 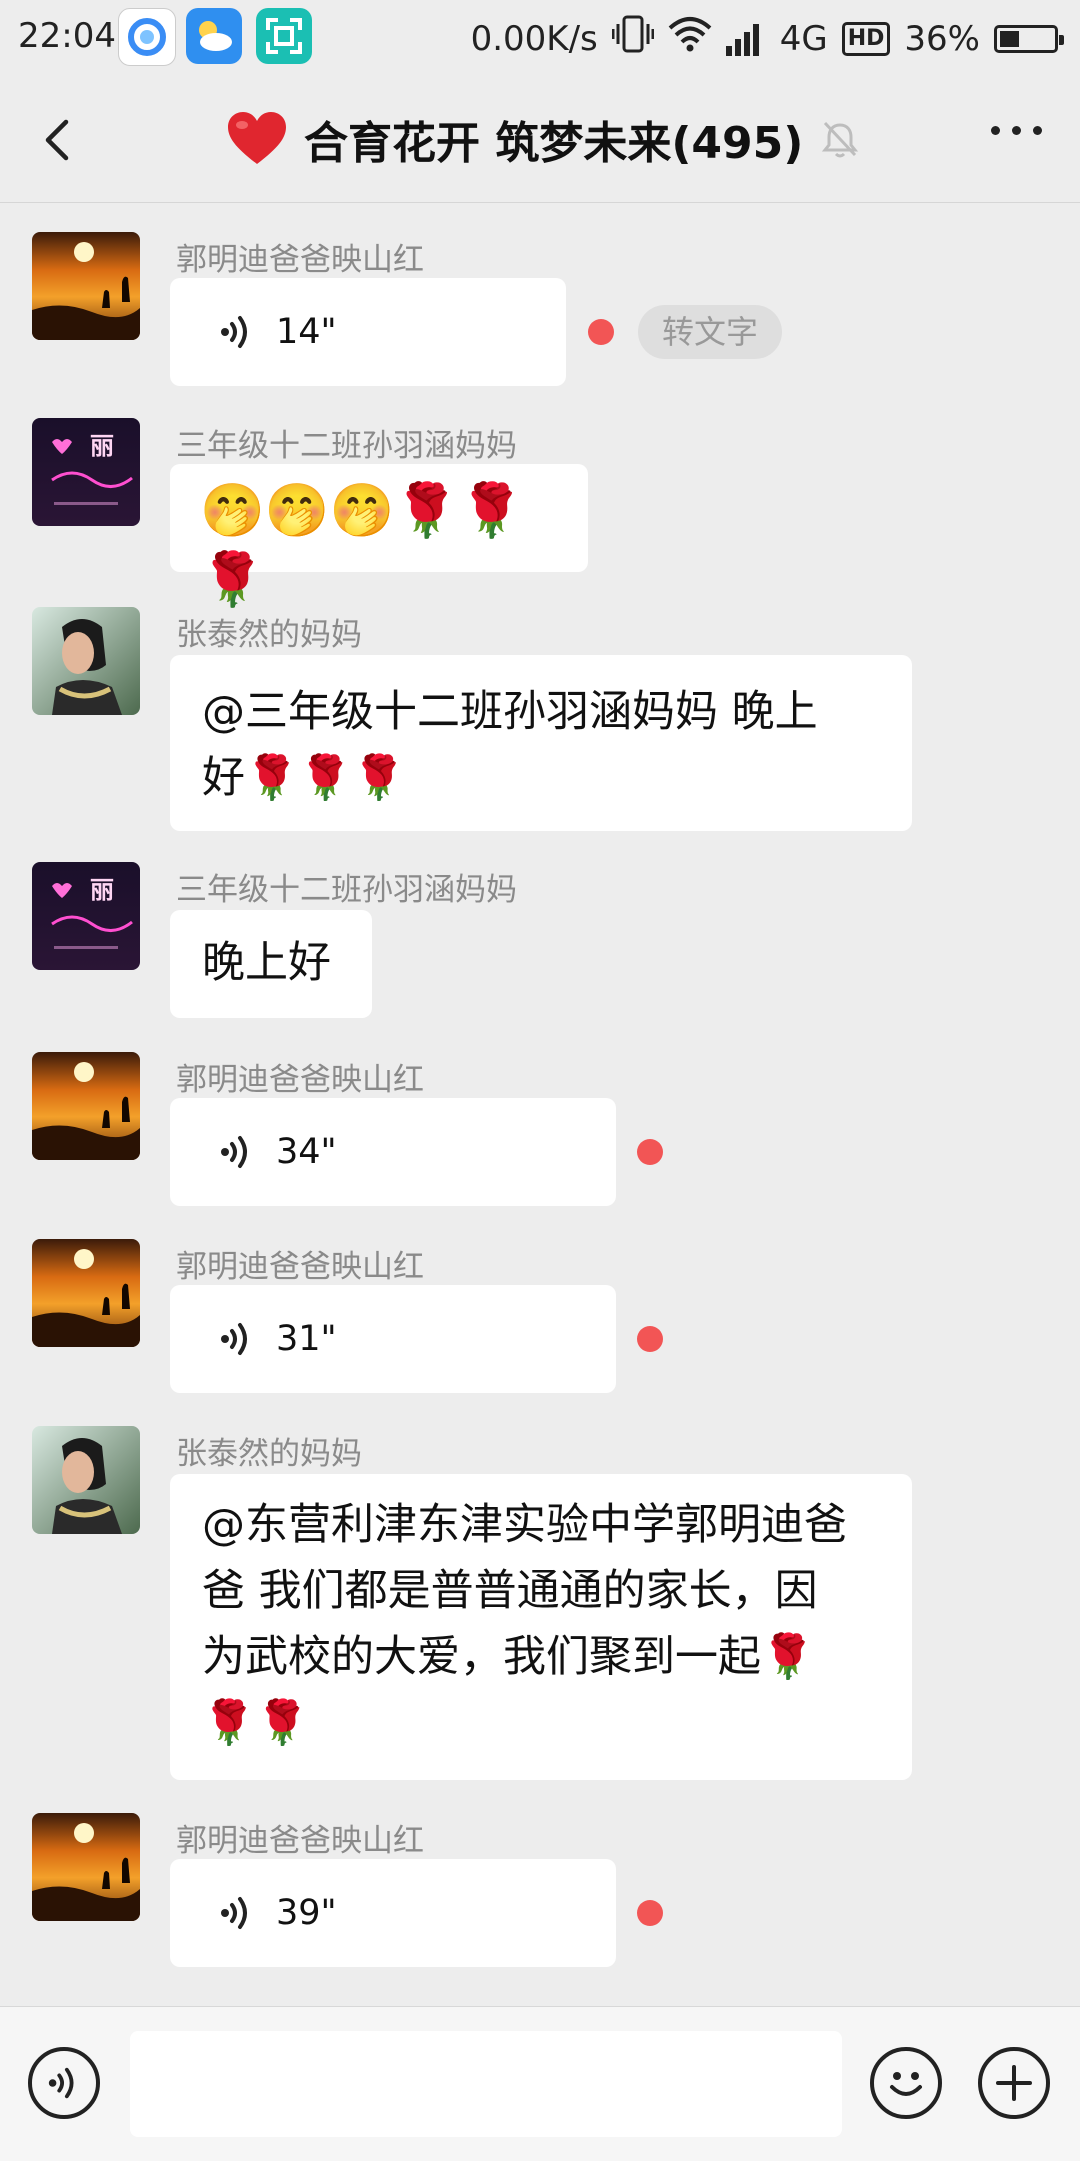 I want to click on voice-input-button, so click(x=64, y=2083).